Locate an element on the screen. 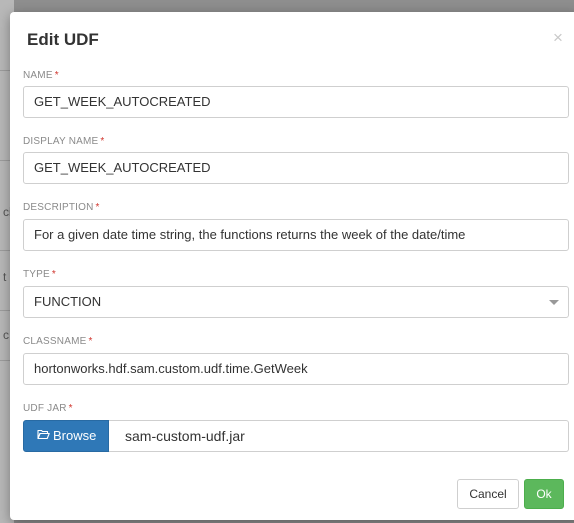 The width and height of the screenshot is (574, 523). udf-jar-file-input: Browse sam-custom-udf.jar is located at coordinates (296, 436).